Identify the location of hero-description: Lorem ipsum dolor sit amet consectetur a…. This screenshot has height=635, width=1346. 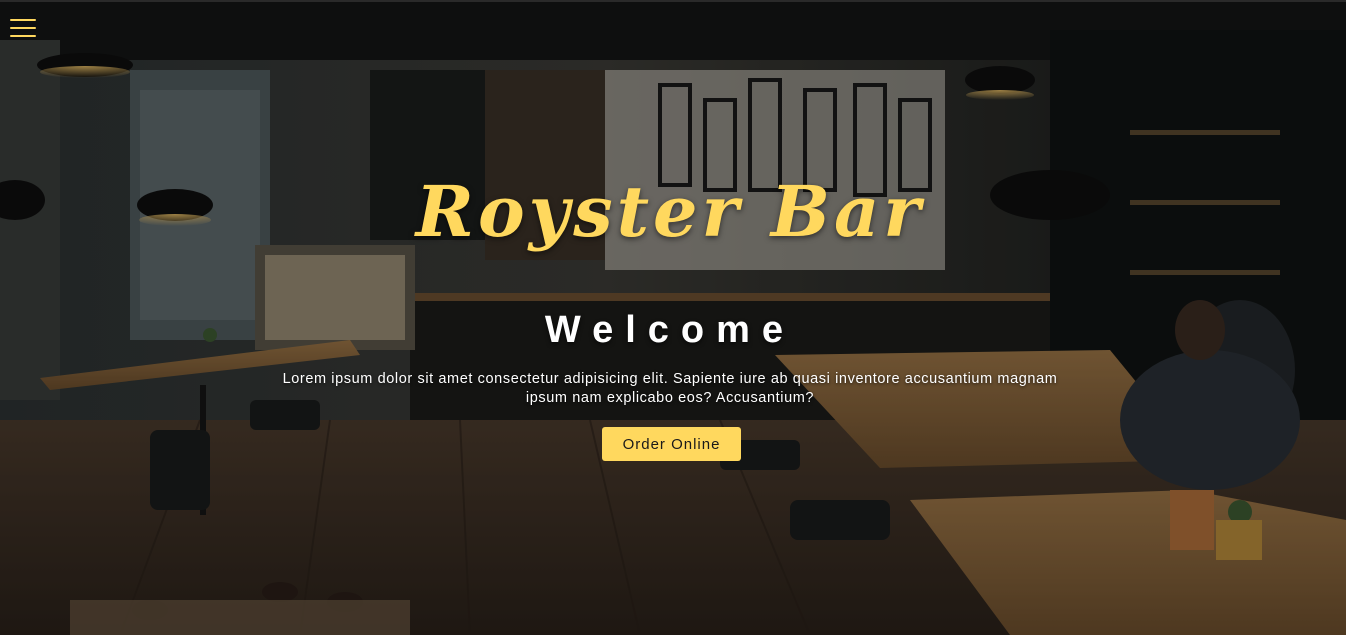
(670, 388).